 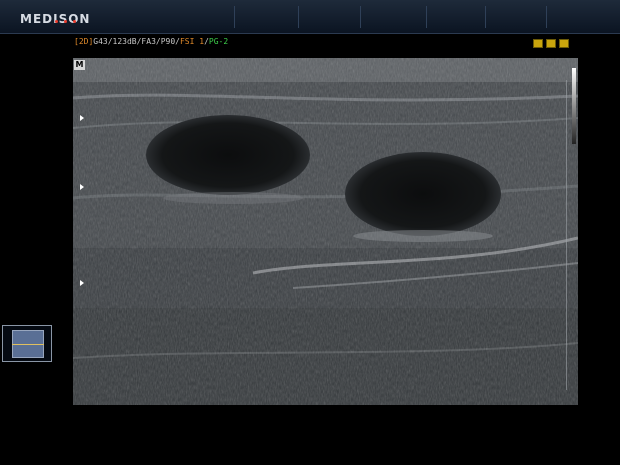 I want to click on lesion-left, so click(x=228, y=155).